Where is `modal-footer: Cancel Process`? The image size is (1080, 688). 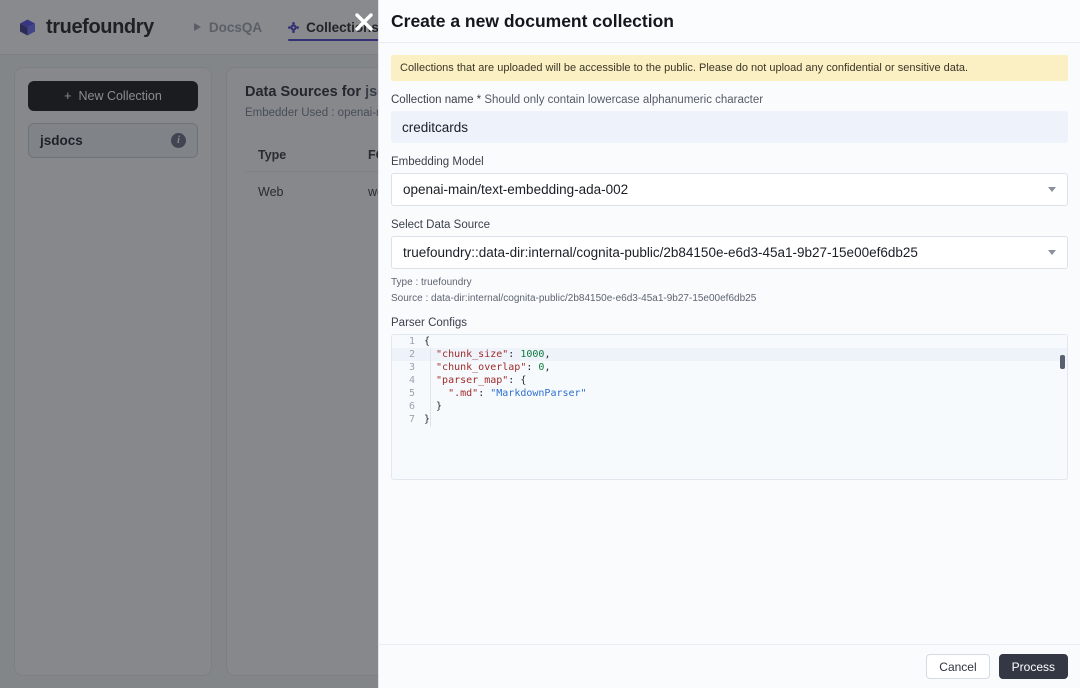 modal-footer: Cancel Process is located at coordinates (729, 666).